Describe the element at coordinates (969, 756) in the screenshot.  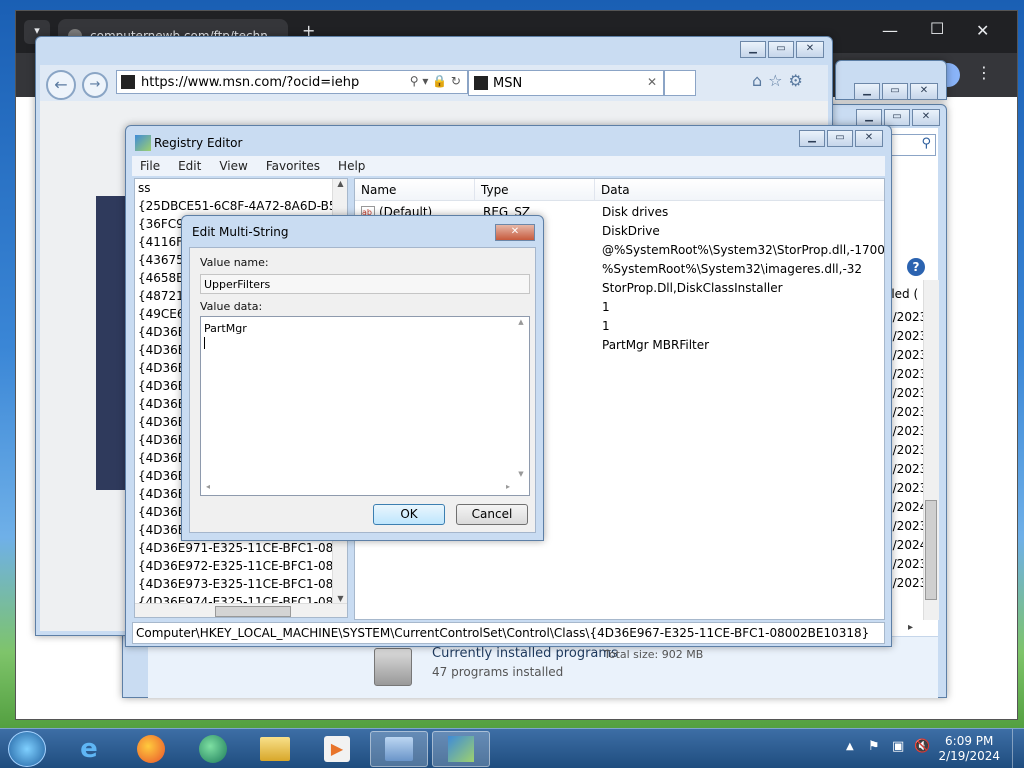
I see `clock-date: 2/19/2024` at that location.